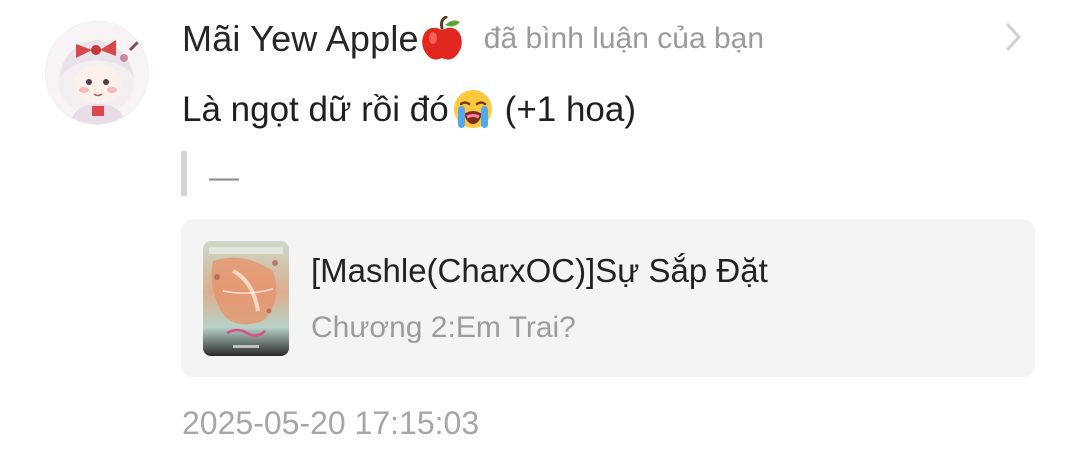 The image size is (1080, 470). What do you see at coordinates (184, 173) in the screenshot?
I see `quote-bar` at bounding box center [184, 173].